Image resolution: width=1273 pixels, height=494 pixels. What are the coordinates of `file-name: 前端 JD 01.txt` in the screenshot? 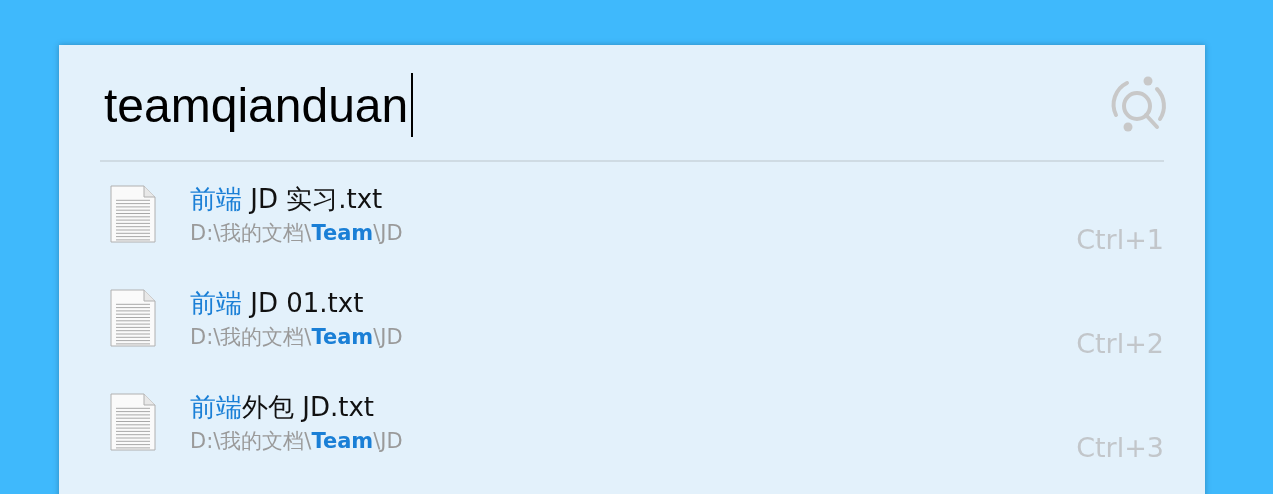 It's located at (277, 303).